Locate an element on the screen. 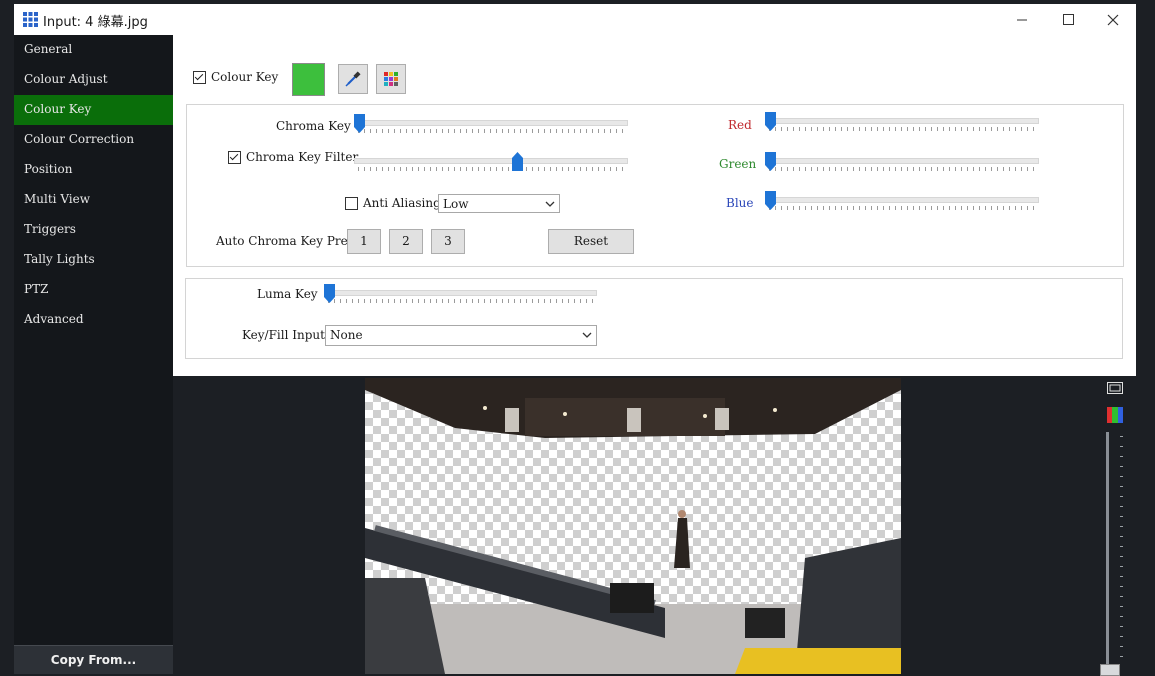  anti-aliasing-level-value: Low is located at coordinates (456, 204).